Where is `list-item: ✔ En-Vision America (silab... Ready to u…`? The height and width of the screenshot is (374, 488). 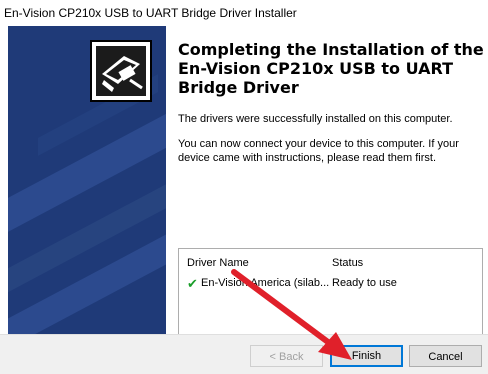 list-item: ✔ En-Vision America (silab... Ready to u… is located at coordinates (330, 284).